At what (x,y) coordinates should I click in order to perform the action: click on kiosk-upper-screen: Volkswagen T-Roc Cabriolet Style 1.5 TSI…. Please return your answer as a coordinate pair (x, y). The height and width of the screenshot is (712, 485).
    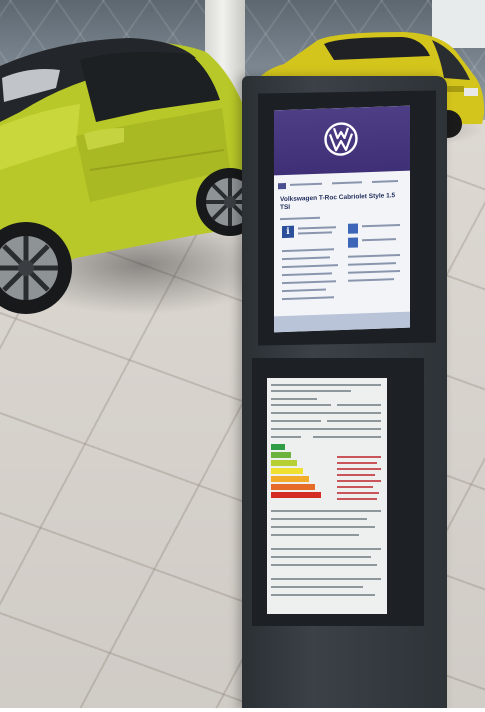
    Looking at the image, I should click on (342, 219).